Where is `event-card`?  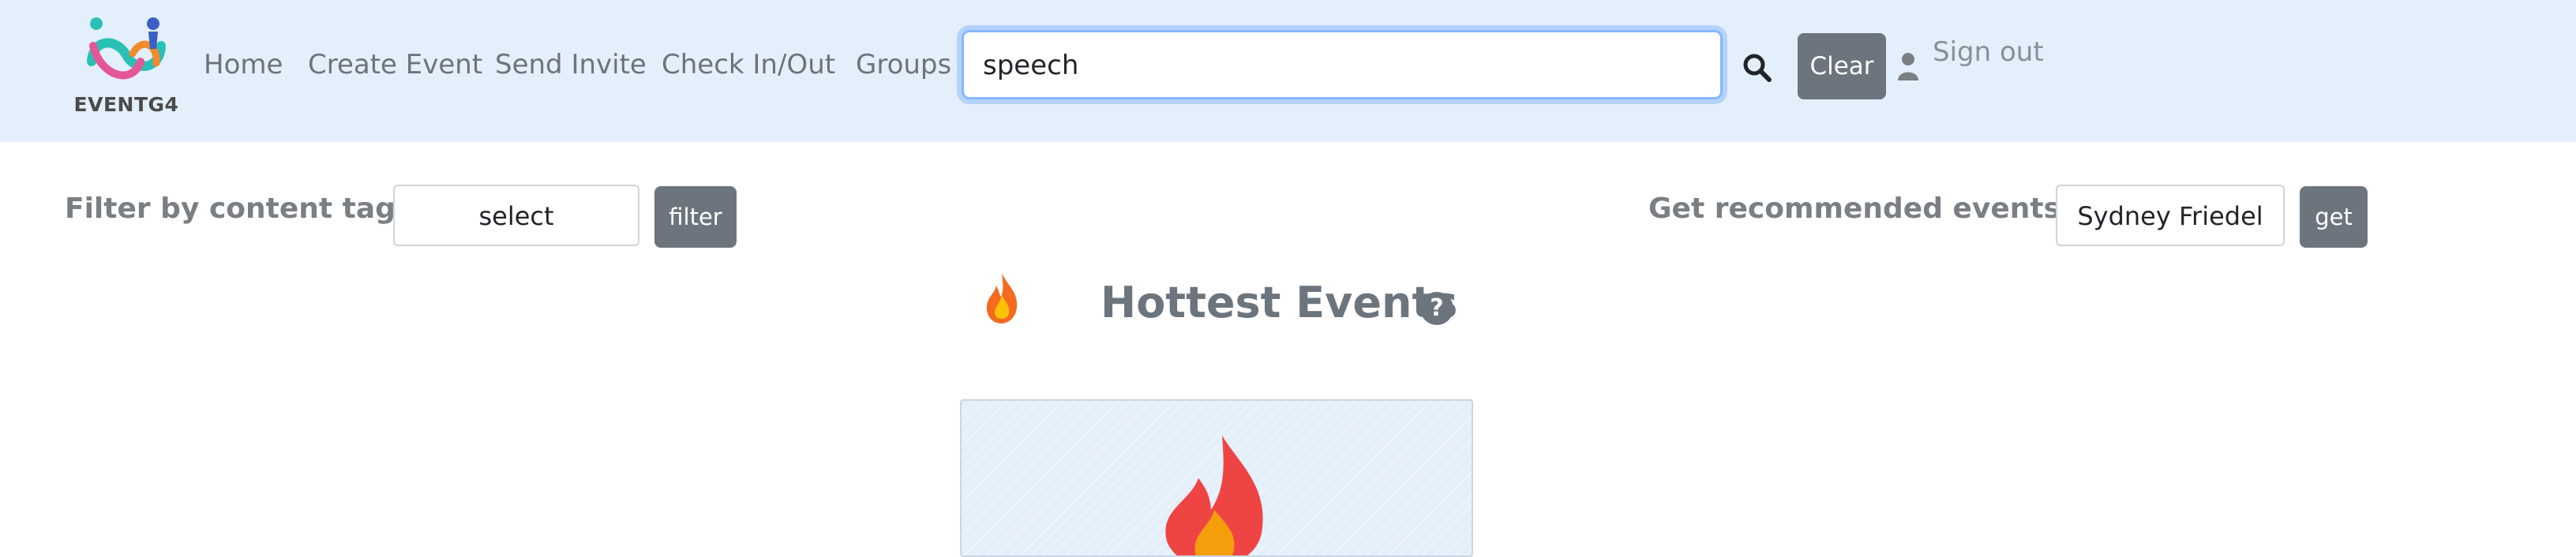
event-card is located at coordinates (1216, 478).